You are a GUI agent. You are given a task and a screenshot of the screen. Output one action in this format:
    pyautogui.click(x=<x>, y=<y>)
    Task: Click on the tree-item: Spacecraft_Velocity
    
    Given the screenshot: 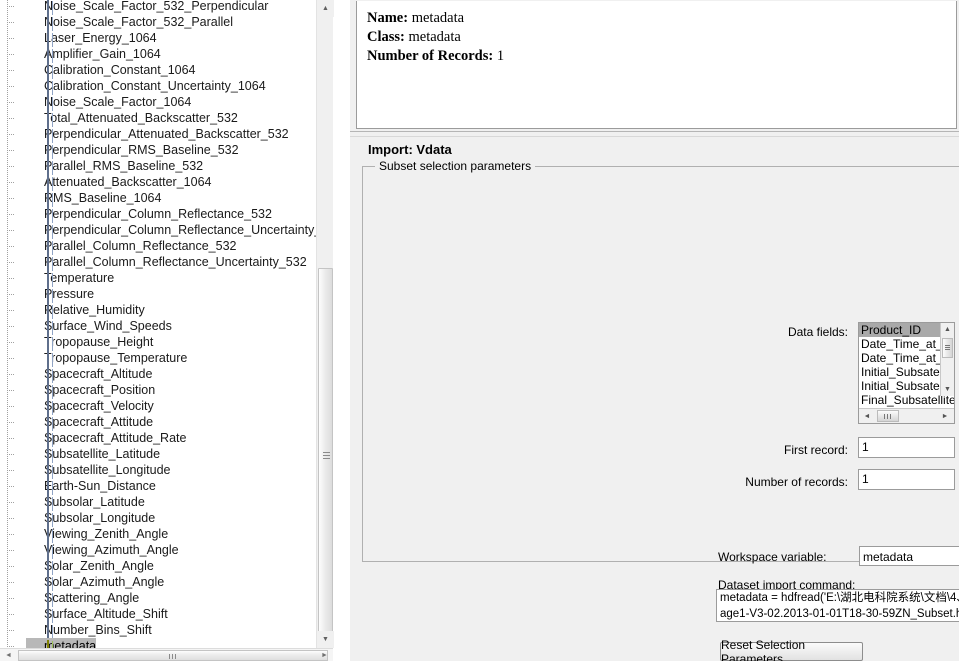 What is the action you would take?
    pyautogui.click(x=166, y=407)
    